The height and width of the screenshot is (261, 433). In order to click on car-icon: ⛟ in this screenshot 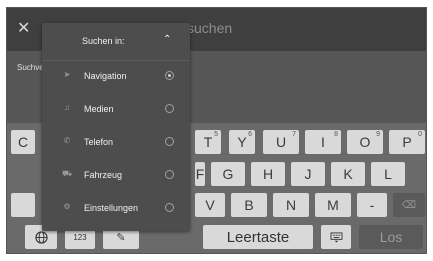, I will do `click(67, 173)`.